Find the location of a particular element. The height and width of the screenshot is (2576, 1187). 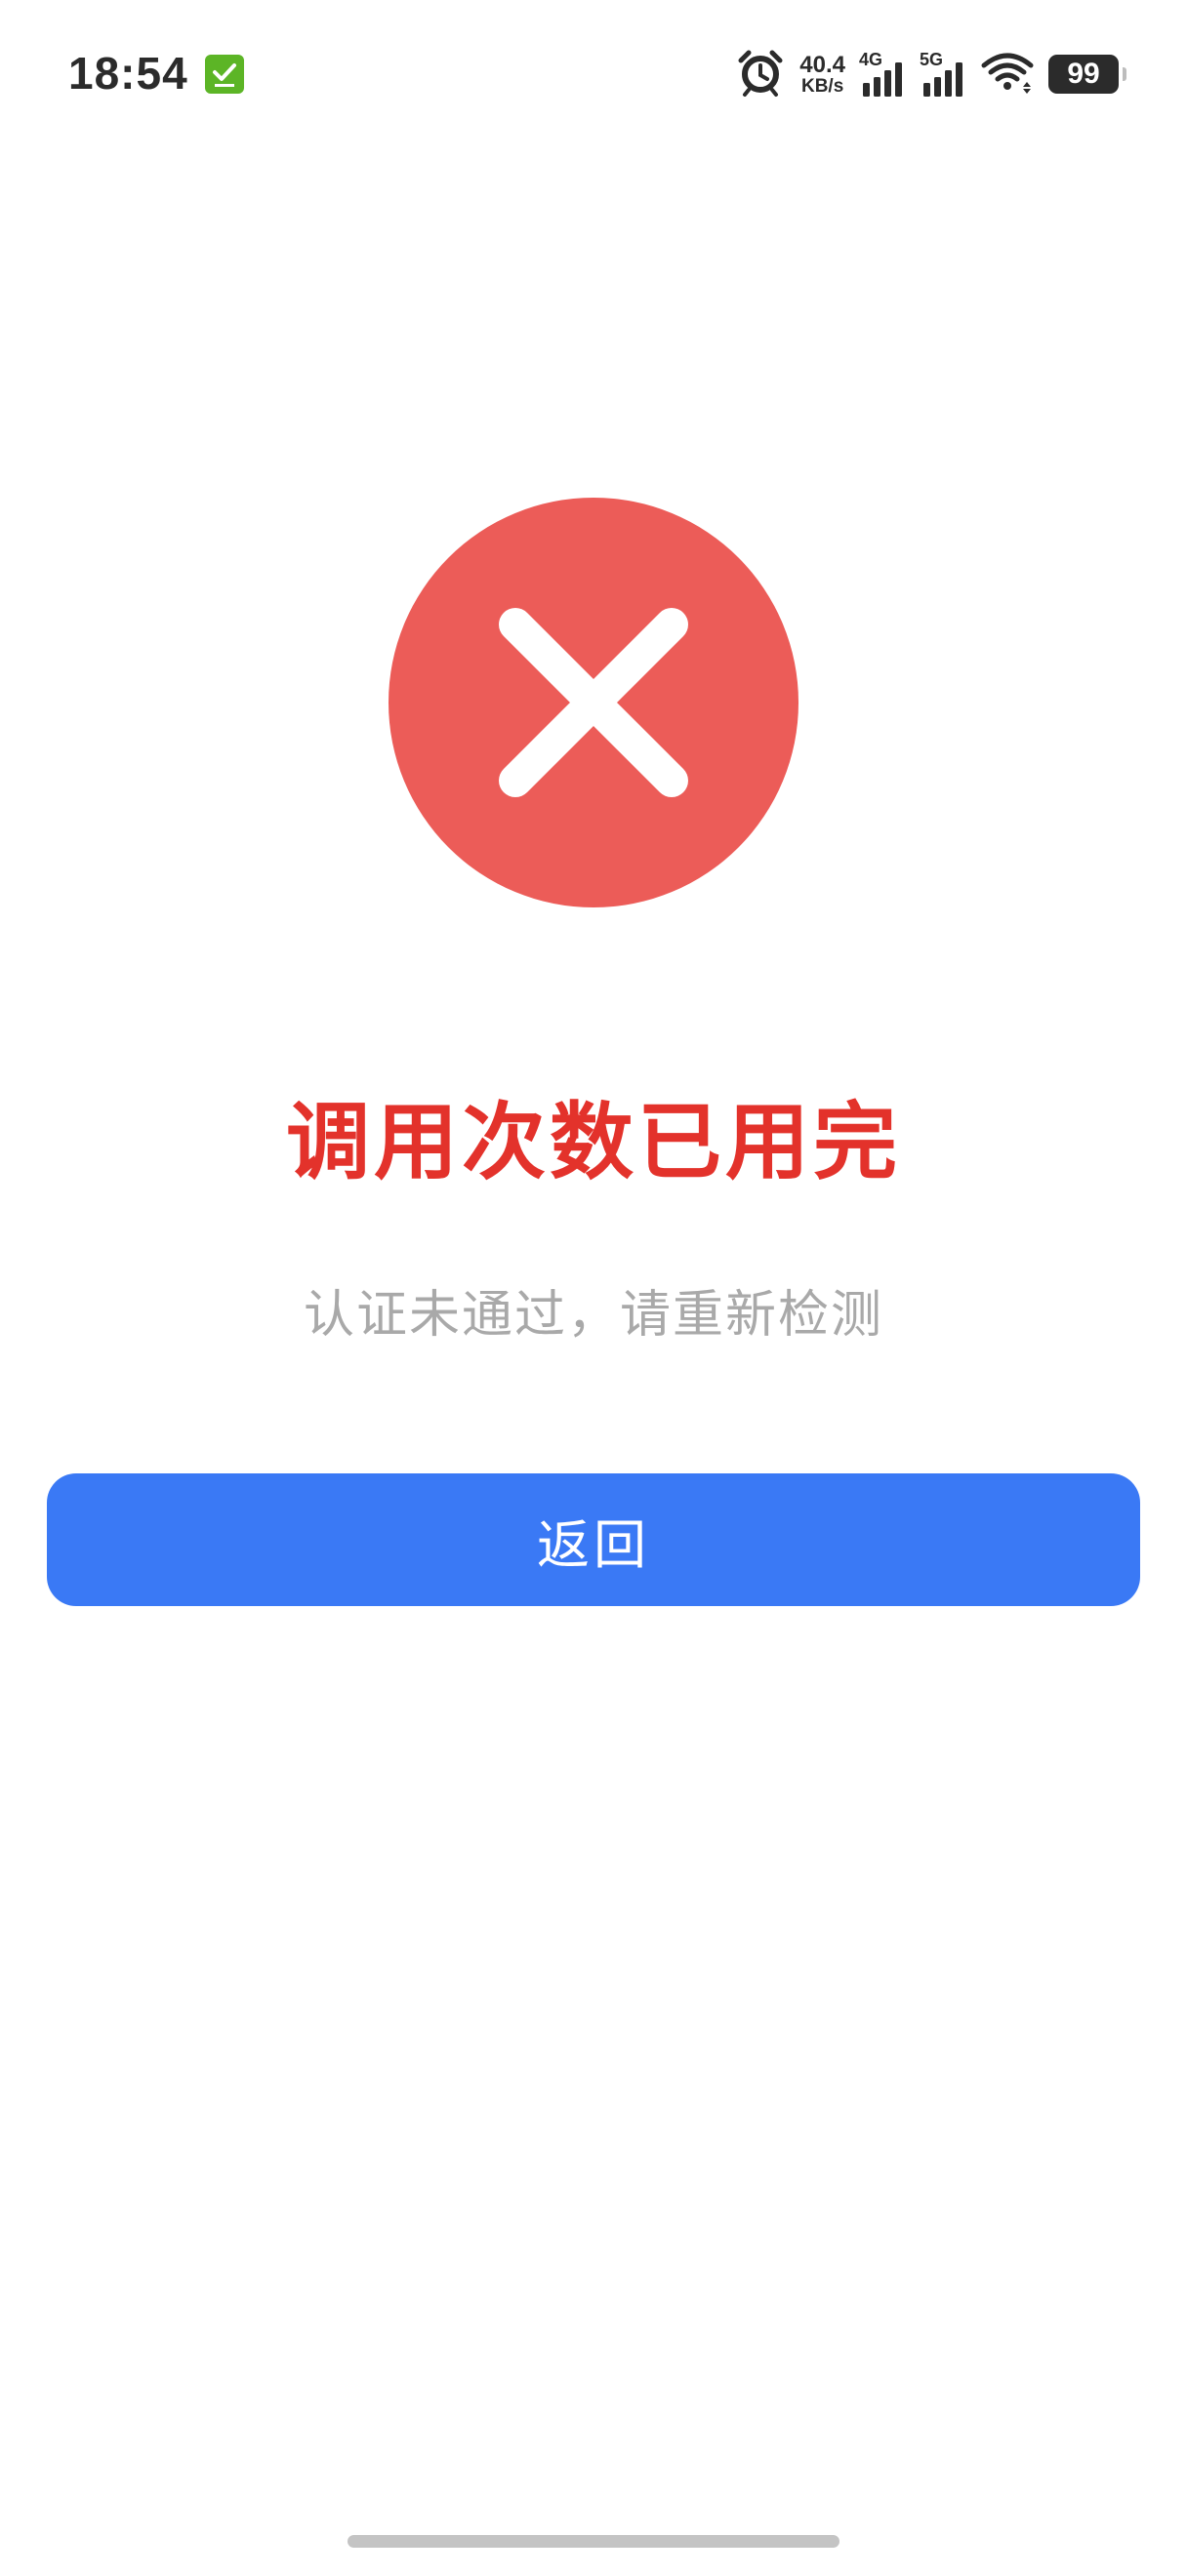

signal-4g-icon: 4G is located at coordinates (882, 74).